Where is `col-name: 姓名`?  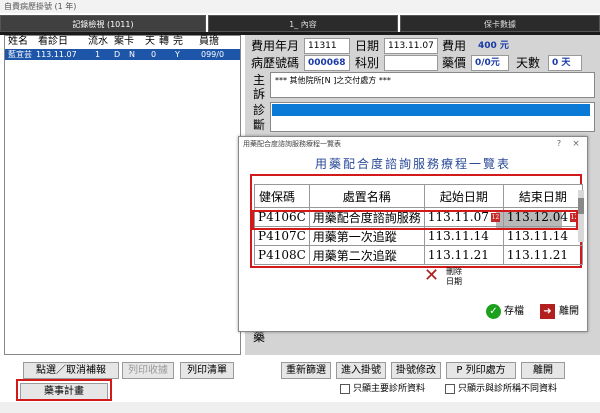 col-name: 姓名 is located at coordinates (18, 42).